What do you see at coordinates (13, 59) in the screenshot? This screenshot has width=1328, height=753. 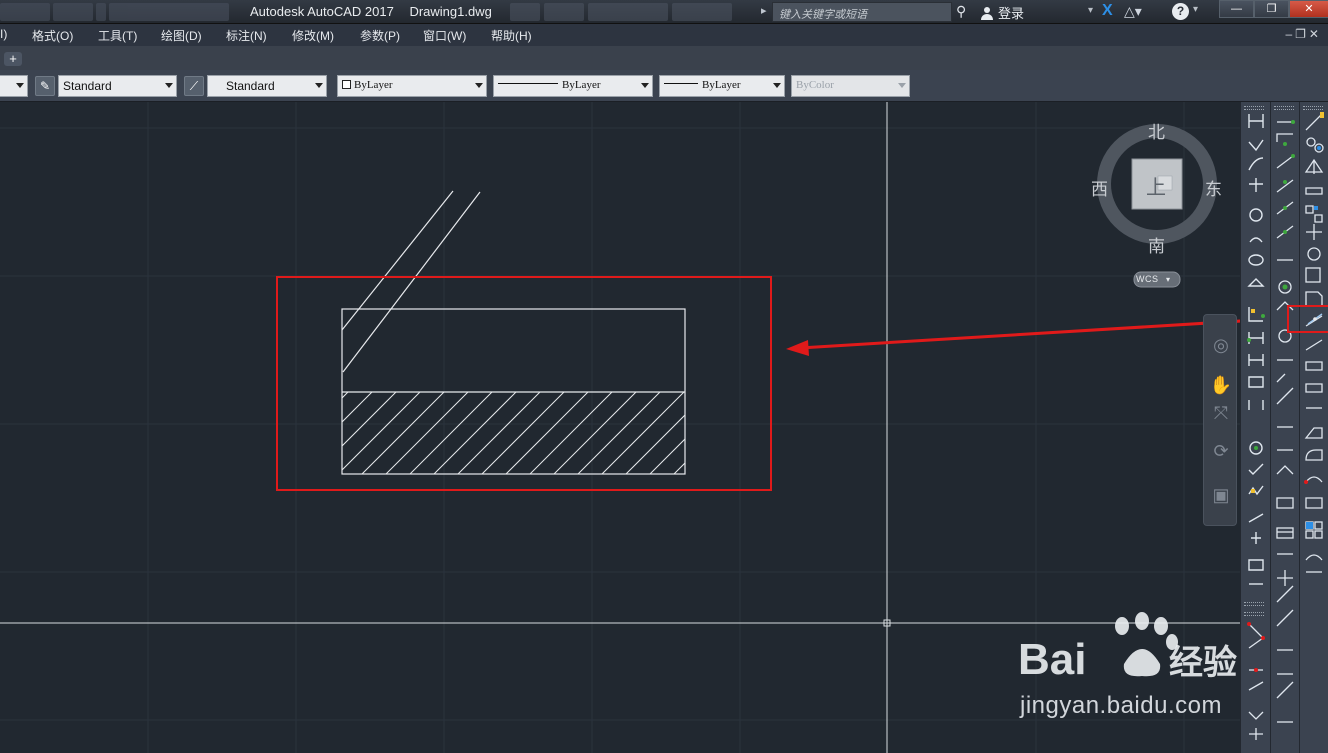 I see `new-tab-button: +` at bounding box center [13, 59].